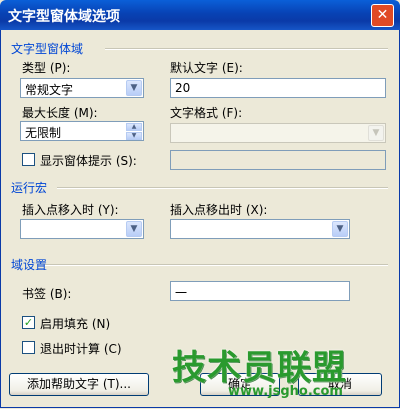 The width and height of the screenshot is (400, 409). What do you see at coordinates (134, 127) in the screenshot?
I see `spin-up-icon: ▲` at bounding box center [134, 127].